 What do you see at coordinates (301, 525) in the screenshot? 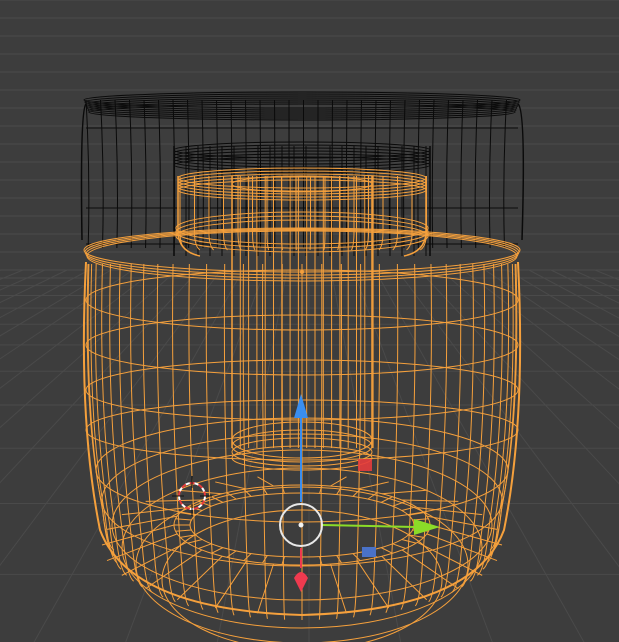
I see `gizmo-center-dot` at bounding box center [301, 525].